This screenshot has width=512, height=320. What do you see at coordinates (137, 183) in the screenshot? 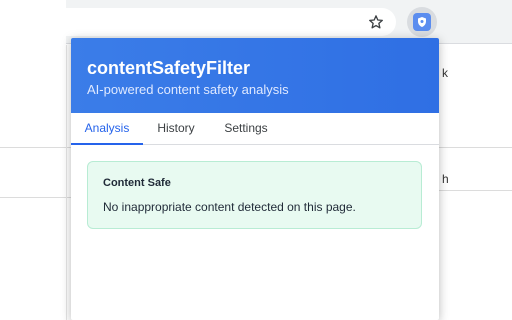
I see `status-title: Content Safe` at bounding box center [137, 183].